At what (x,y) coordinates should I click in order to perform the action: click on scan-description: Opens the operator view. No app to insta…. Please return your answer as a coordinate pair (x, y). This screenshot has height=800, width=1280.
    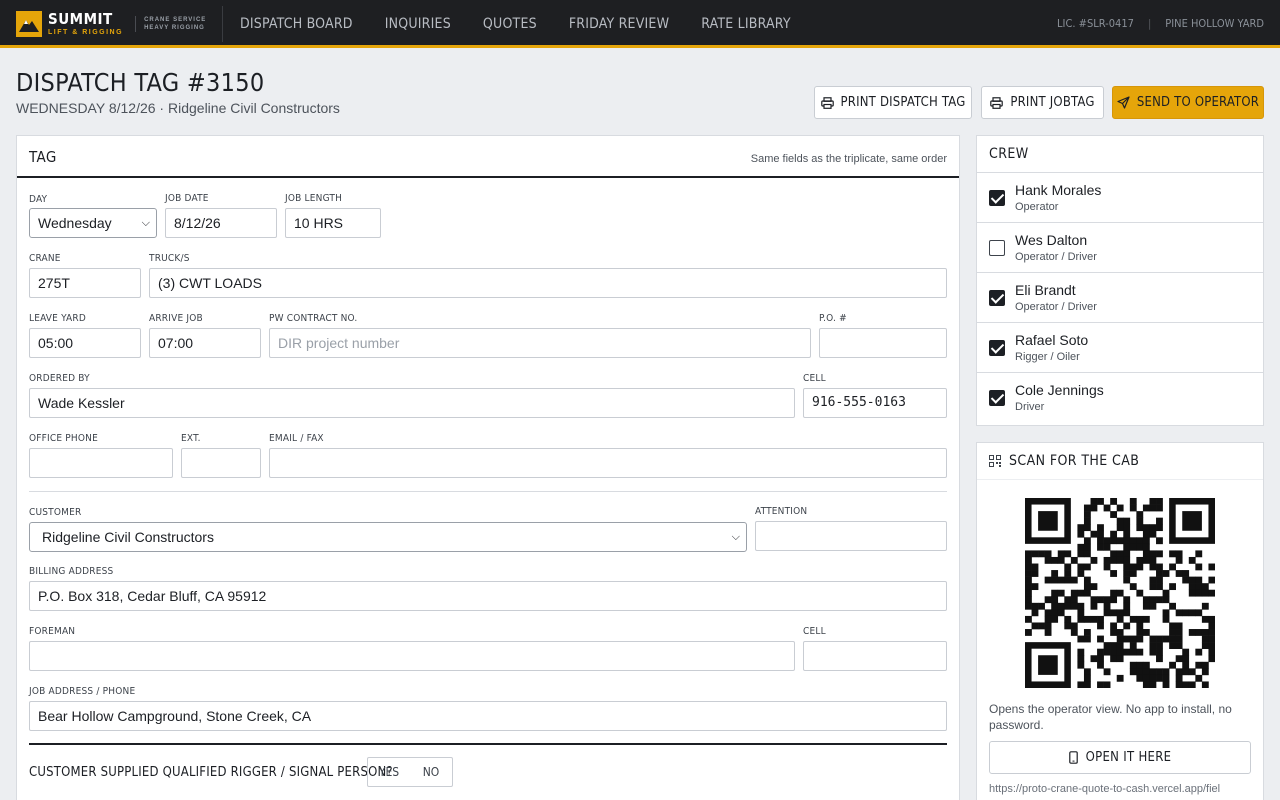
    Looking at the image, I should click on (1110, 717).